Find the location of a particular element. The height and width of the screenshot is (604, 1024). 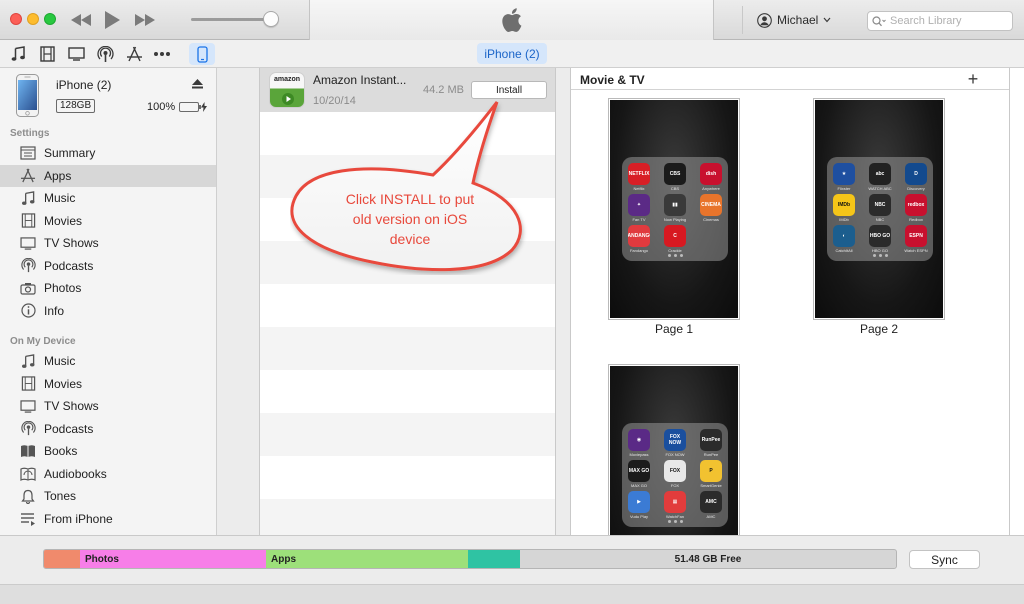

eject-icon is located at coordinates (197, 84).